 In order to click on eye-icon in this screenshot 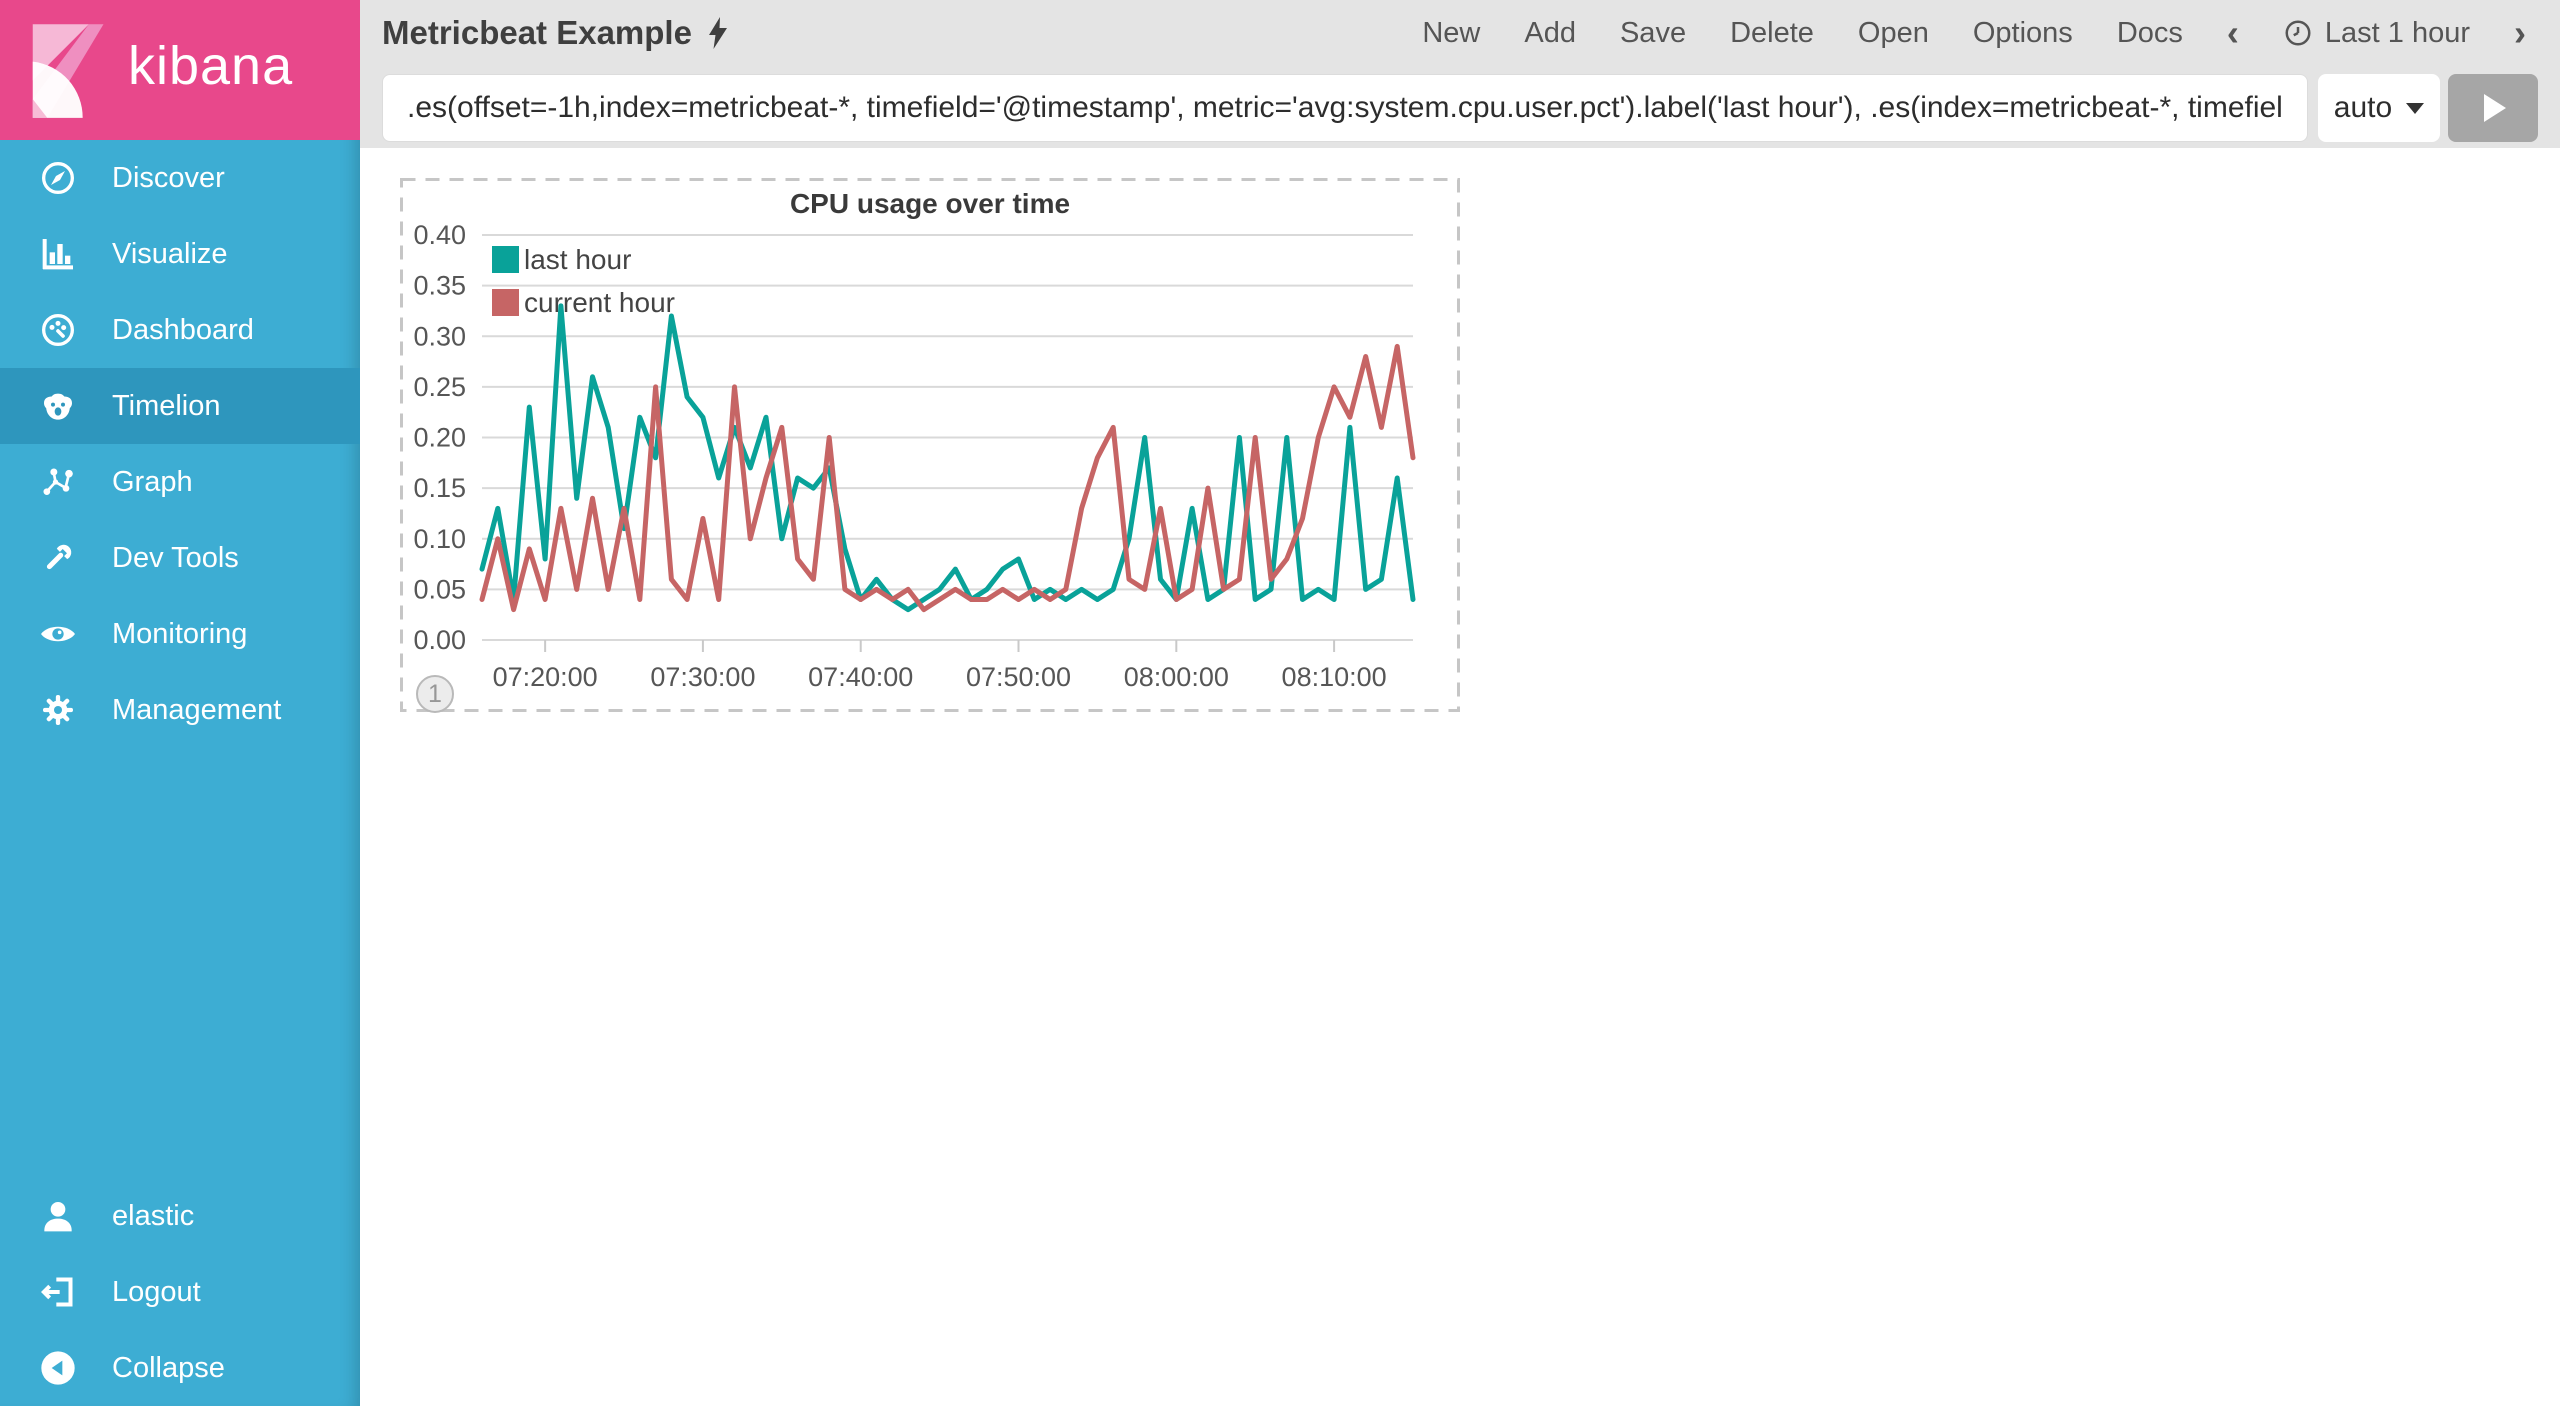, I will do `click(58, 634)`.